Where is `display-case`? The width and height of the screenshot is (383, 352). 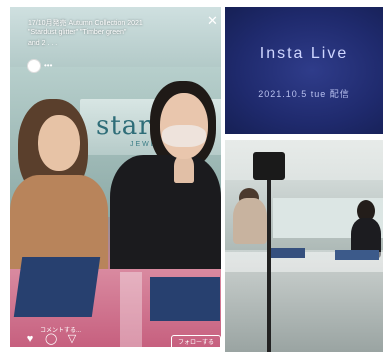 display-case is located at coordinates (304, 306).